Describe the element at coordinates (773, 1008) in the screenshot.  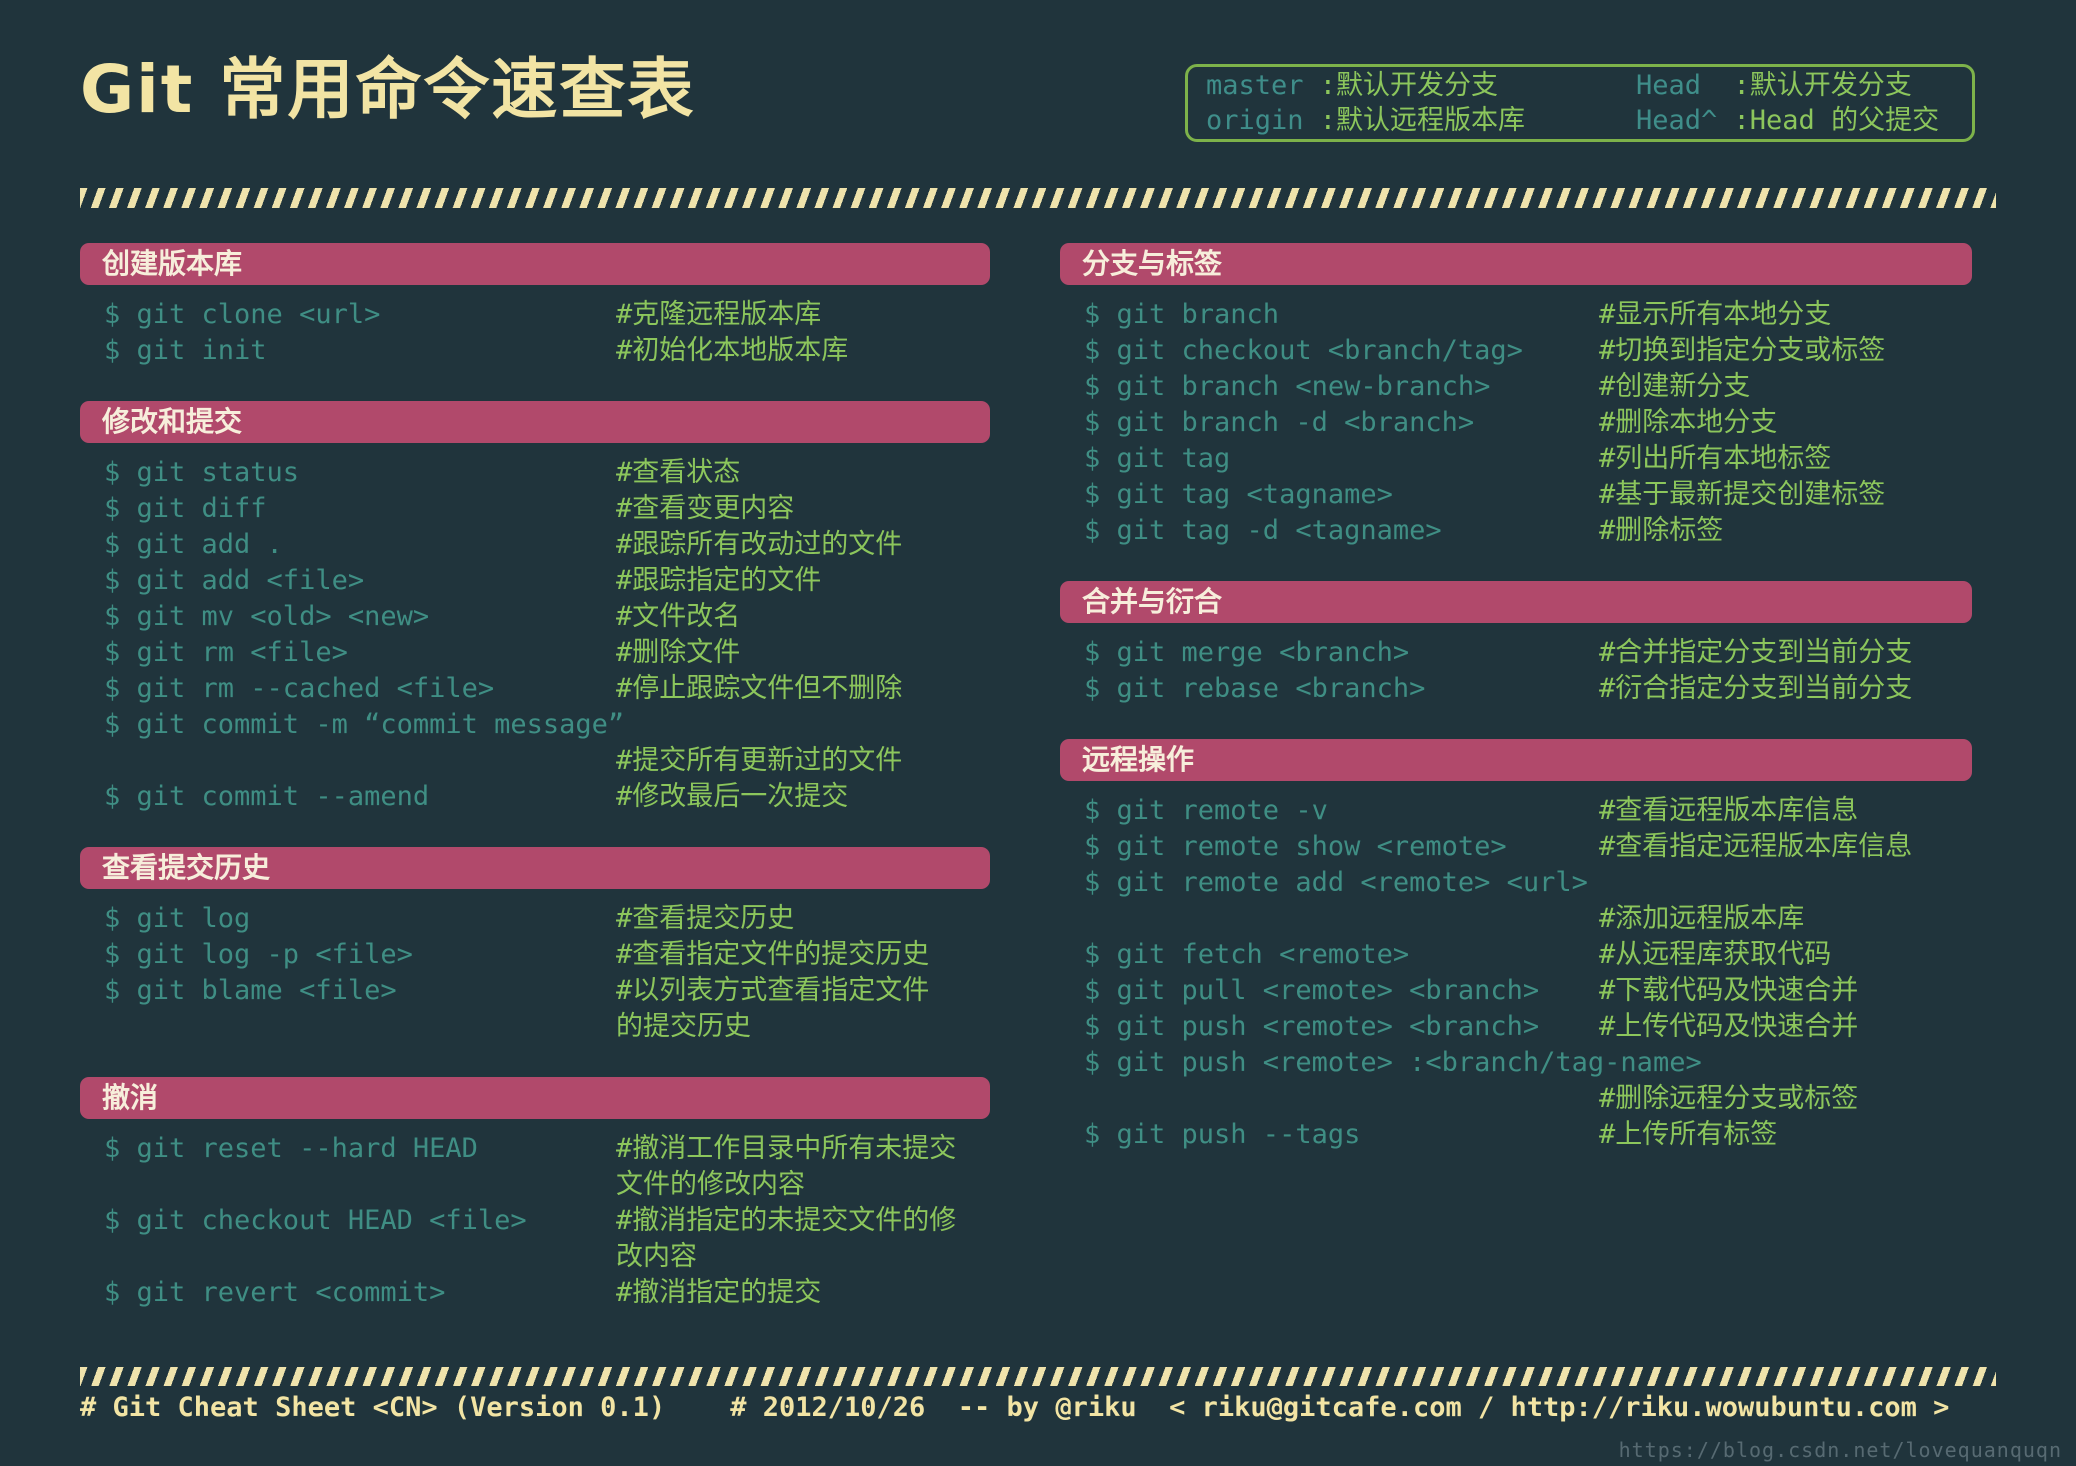
I see `comment-text: #以列表方式查看指定文件 的提交历史` at that location.